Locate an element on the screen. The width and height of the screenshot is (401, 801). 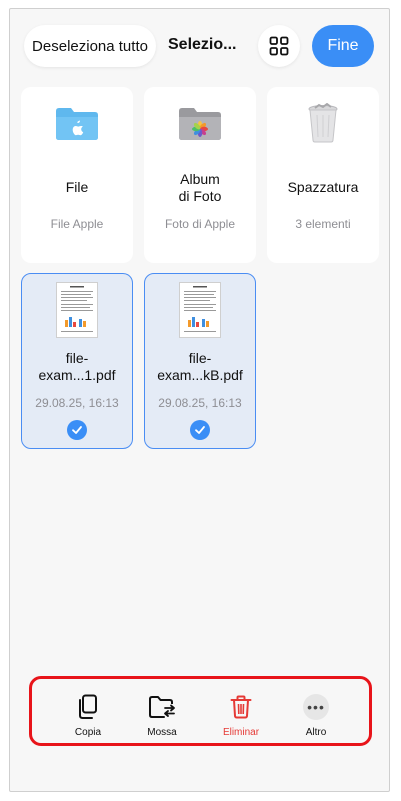
item-subtitle: Foto di Apple is located at coordinates (200, 224).